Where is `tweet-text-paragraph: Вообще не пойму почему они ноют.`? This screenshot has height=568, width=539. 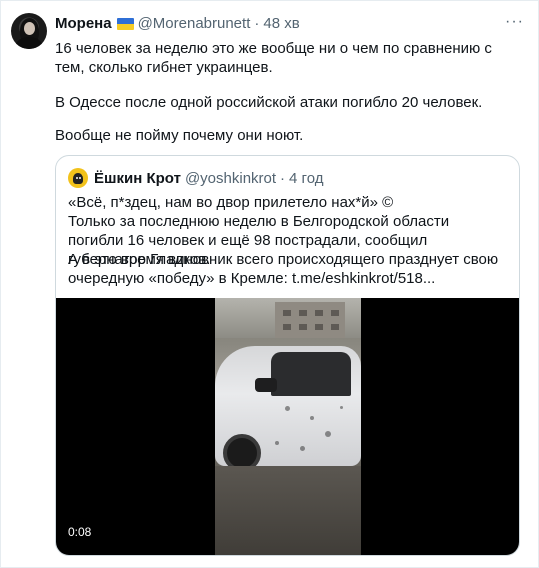
tweet-text-paragraph: Вообще не пойму почему они ноют. is located at coordinates (179, 135).